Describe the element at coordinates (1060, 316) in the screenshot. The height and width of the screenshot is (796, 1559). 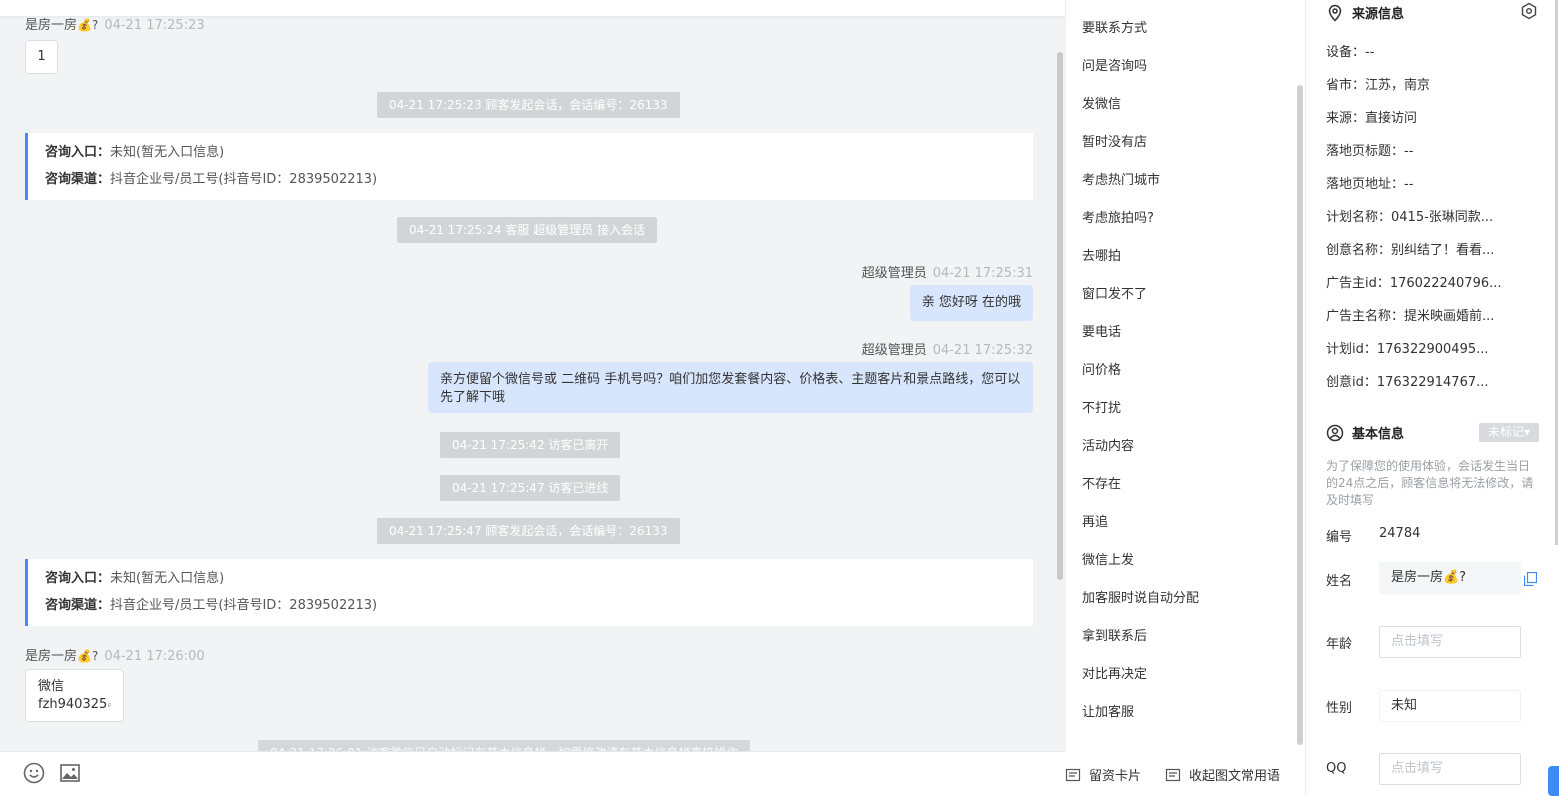
I see `chat-scrollbar` at that location.